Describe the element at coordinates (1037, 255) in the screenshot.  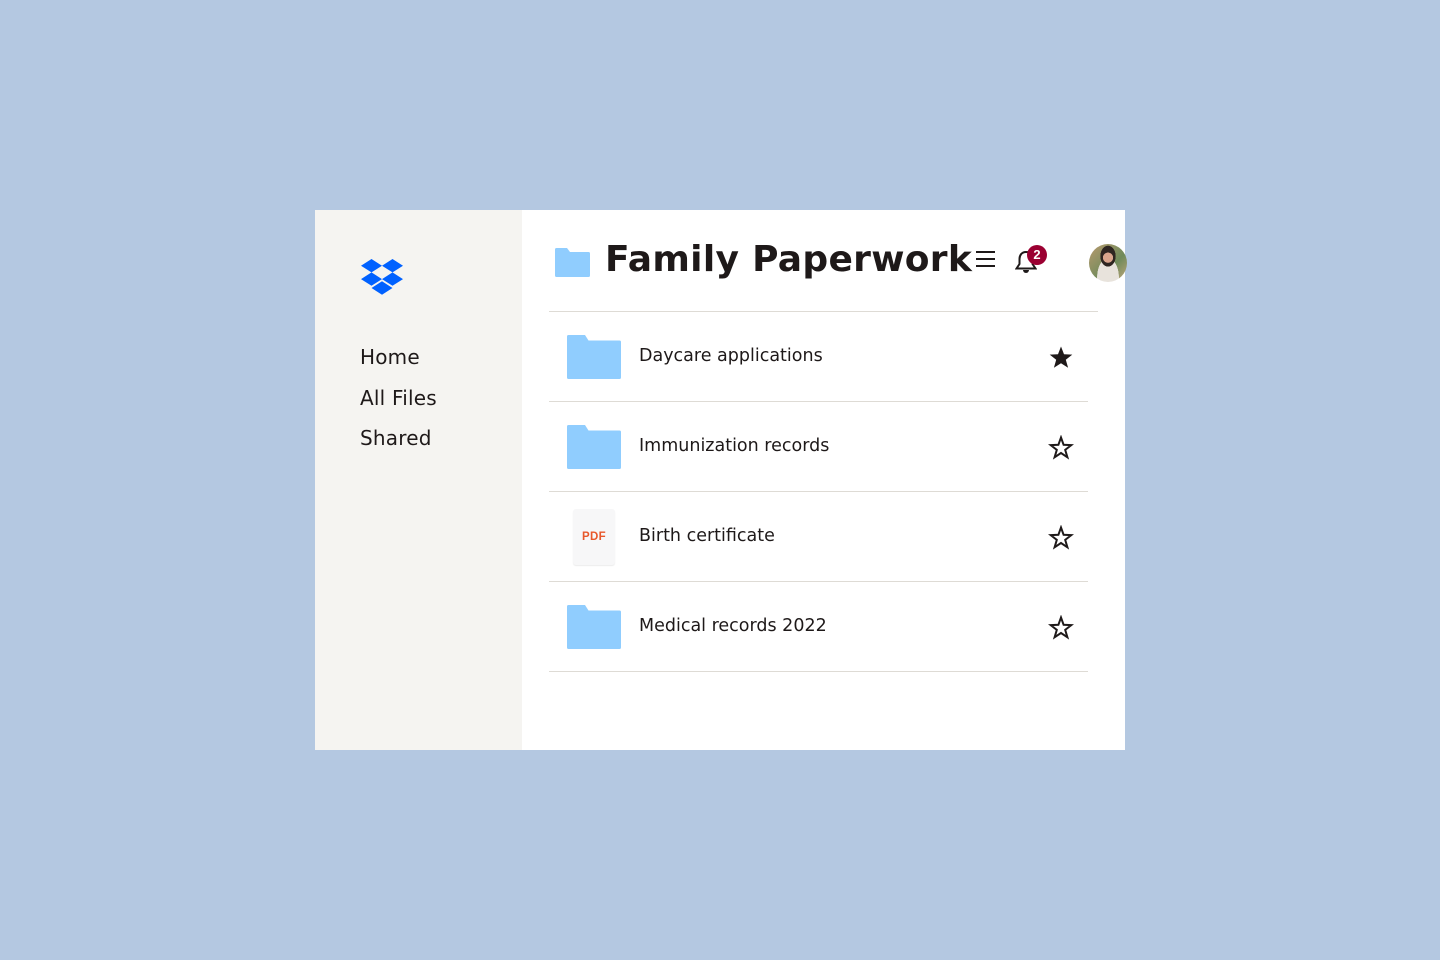
I see `notification-badge: 2` at that location.